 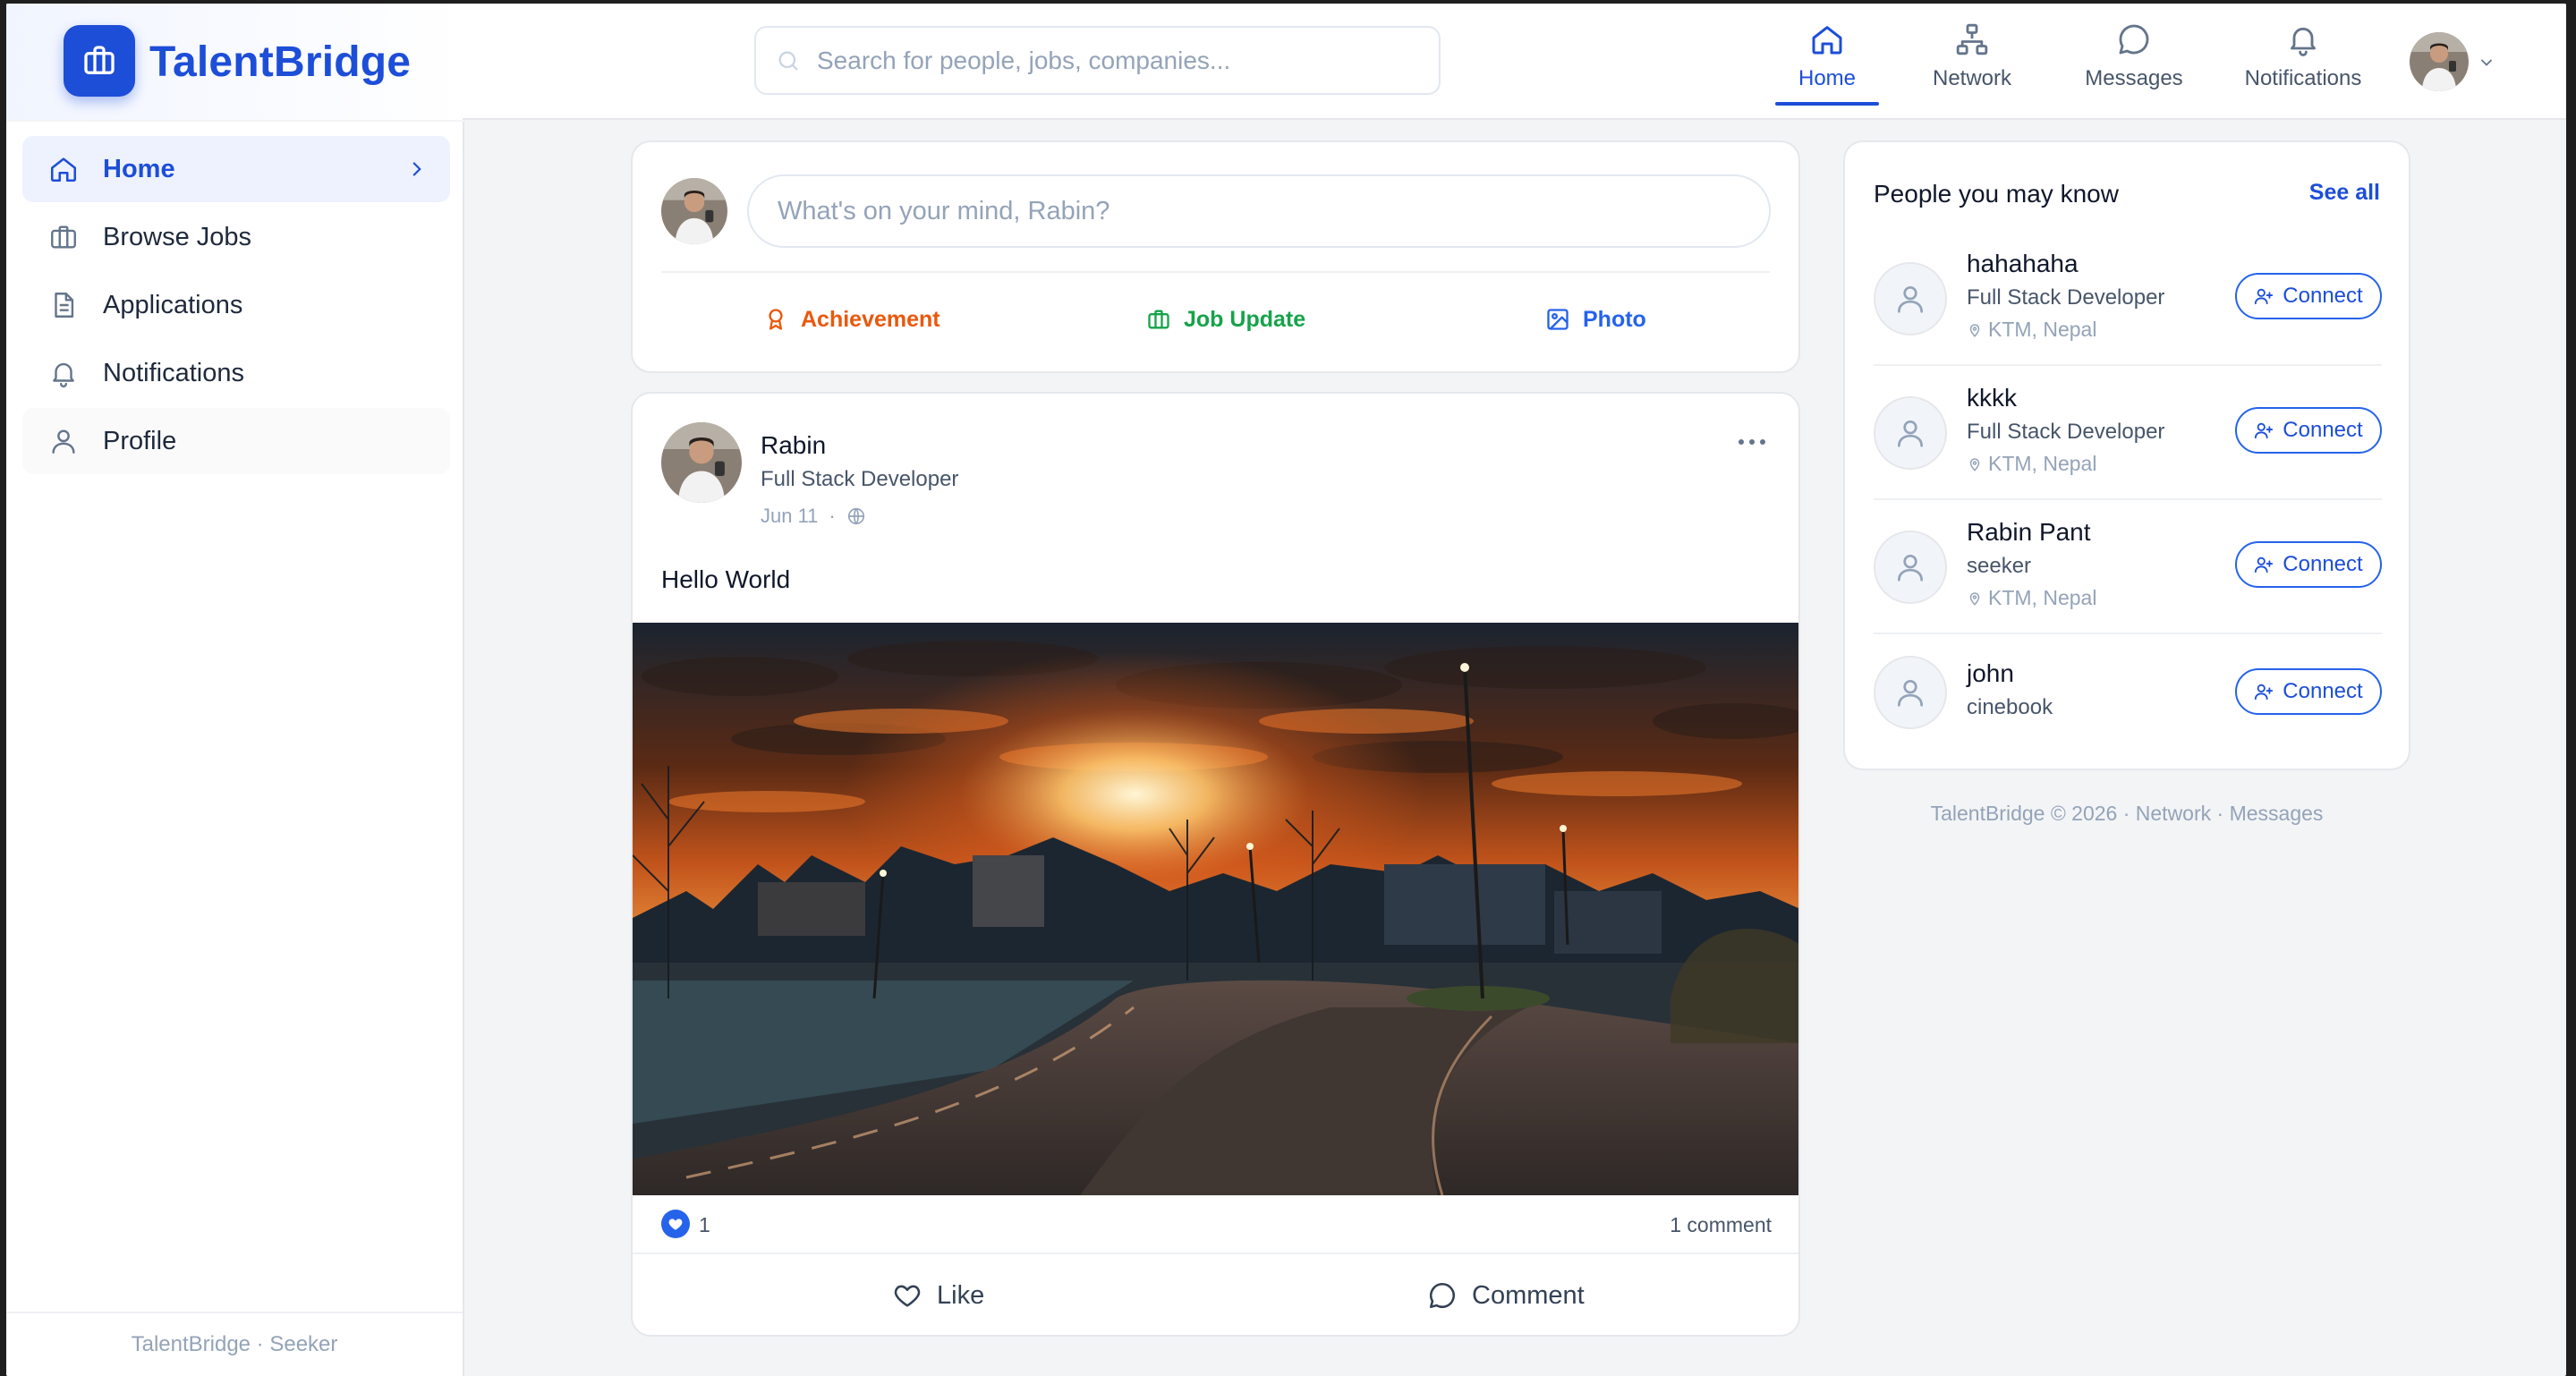 I want to click on sidebar-footer: TalentBridge · Seeker, so click(x=234, y=1344).